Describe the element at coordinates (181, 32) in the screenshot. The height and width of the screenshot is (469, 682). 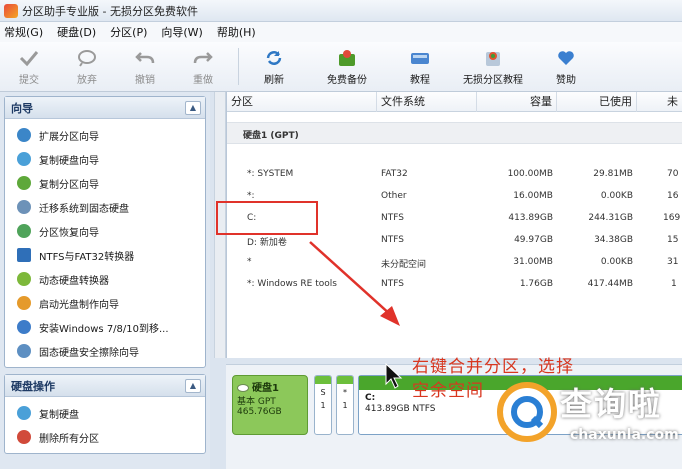
I see `menu-wizard: 向导(W)` at that location.